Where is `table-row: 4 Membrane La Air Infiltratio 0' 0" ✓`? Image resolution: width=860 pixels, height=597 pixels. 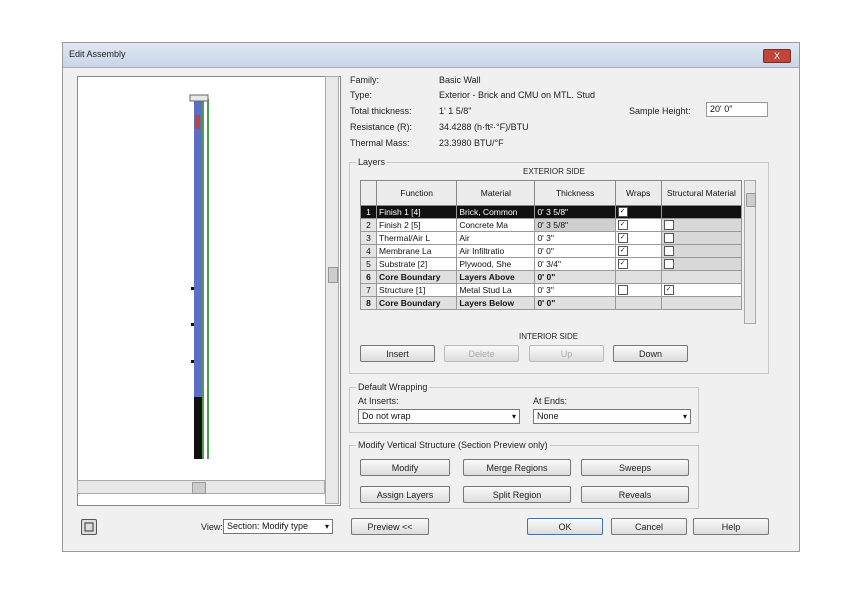 table-row: 4 Membrane La Air Infiltratio 0' 0" ✓ is located at coordinates (551, 251).